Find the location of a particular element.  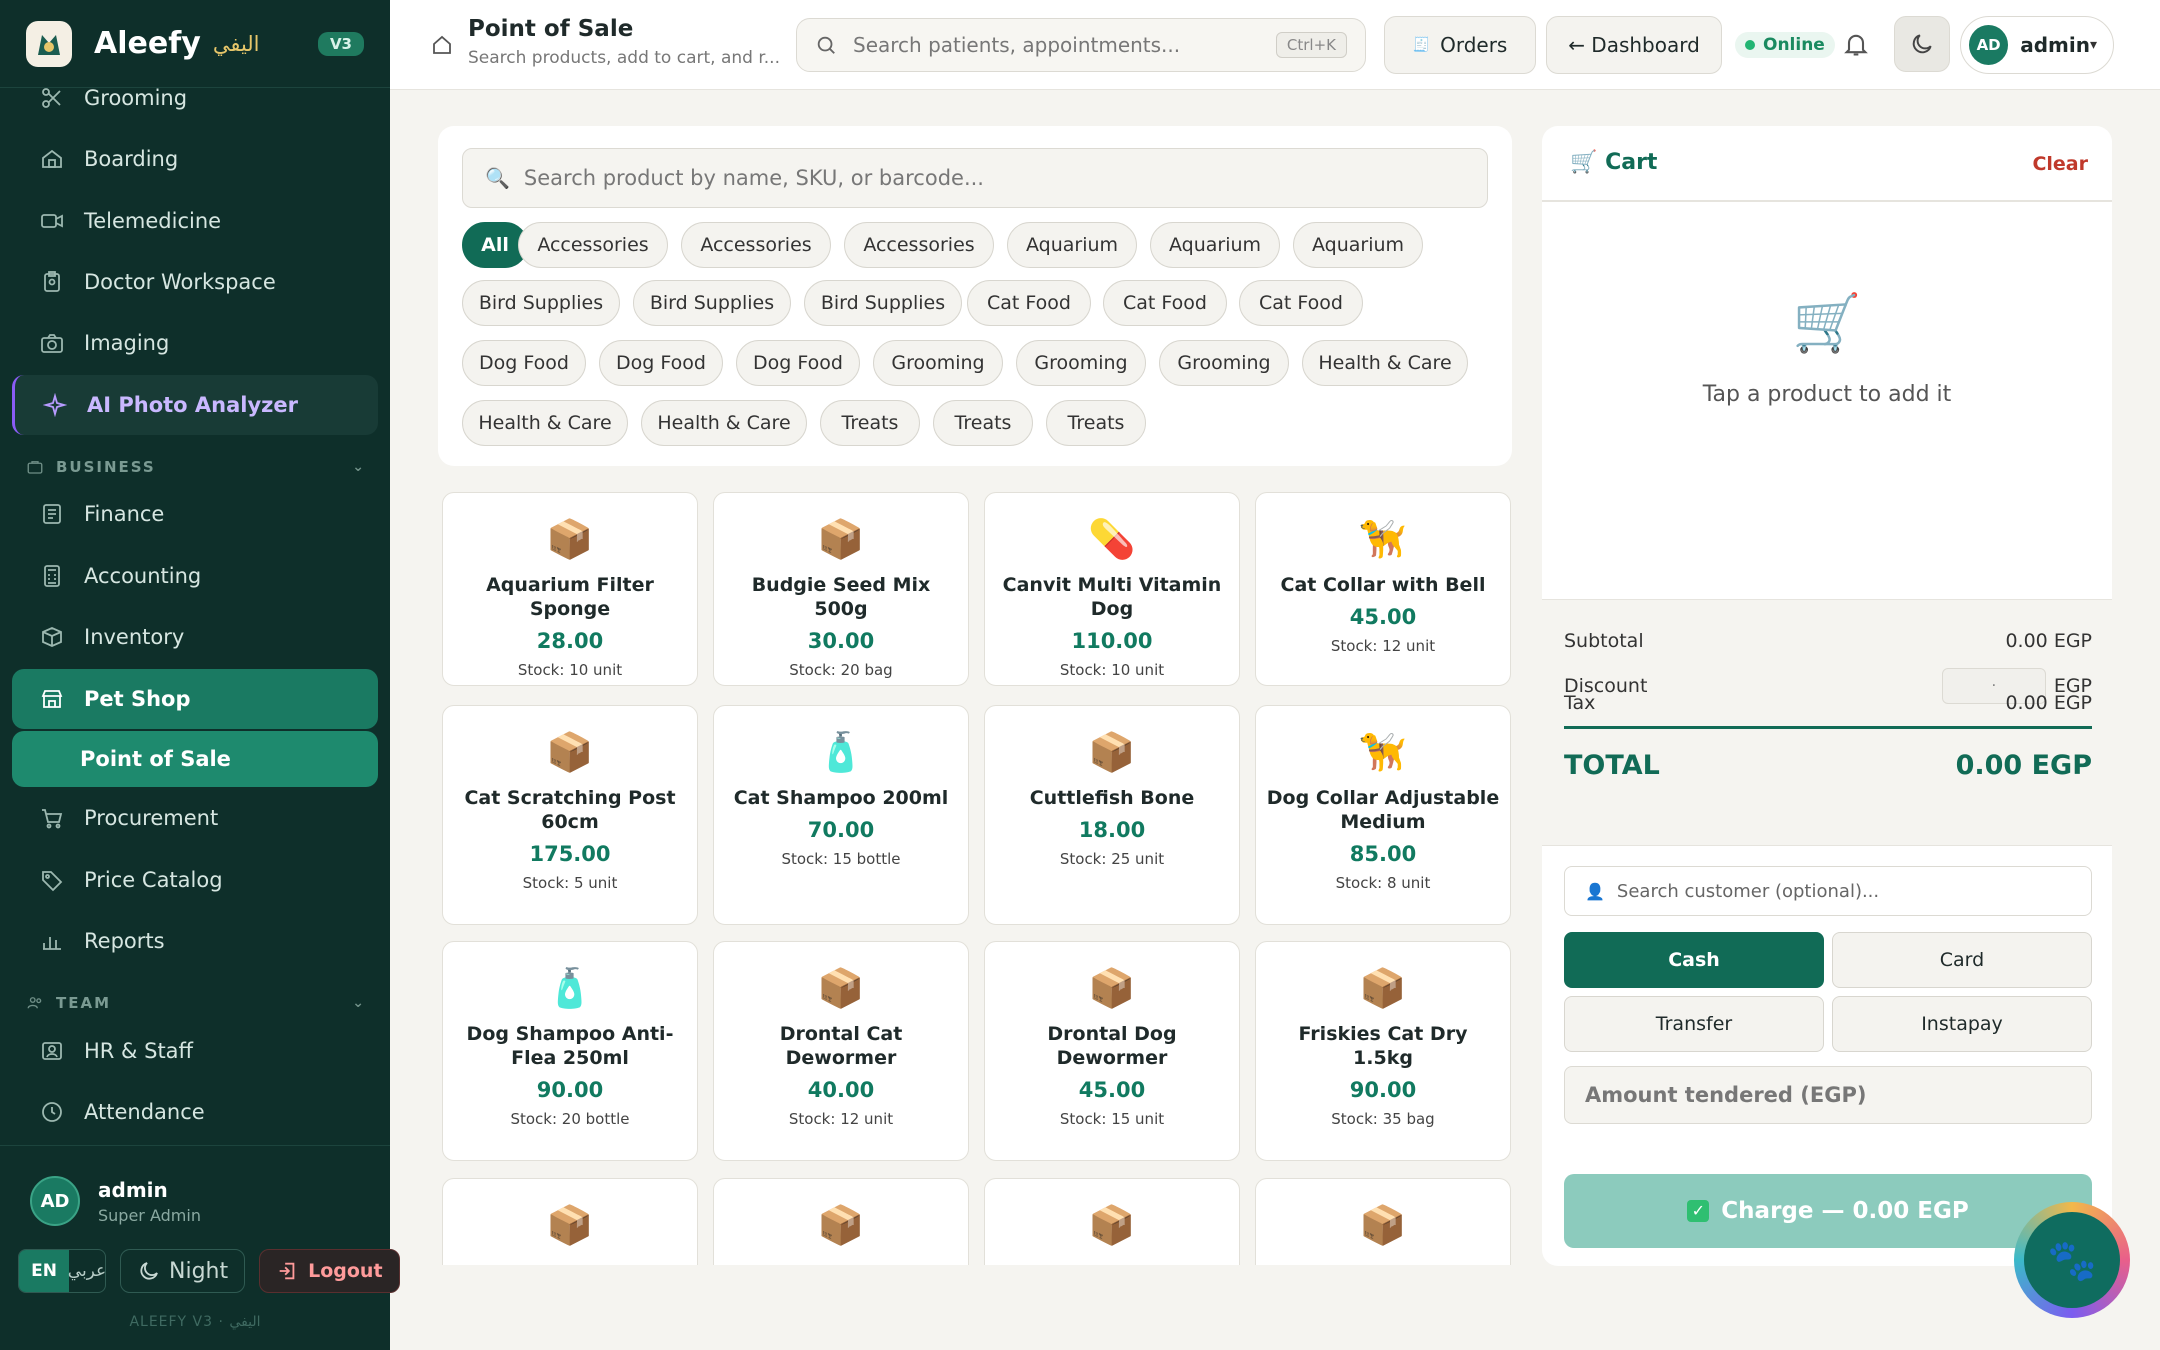

user-menu-button: AD admin ▾ is located at coordinates (2037, 45).